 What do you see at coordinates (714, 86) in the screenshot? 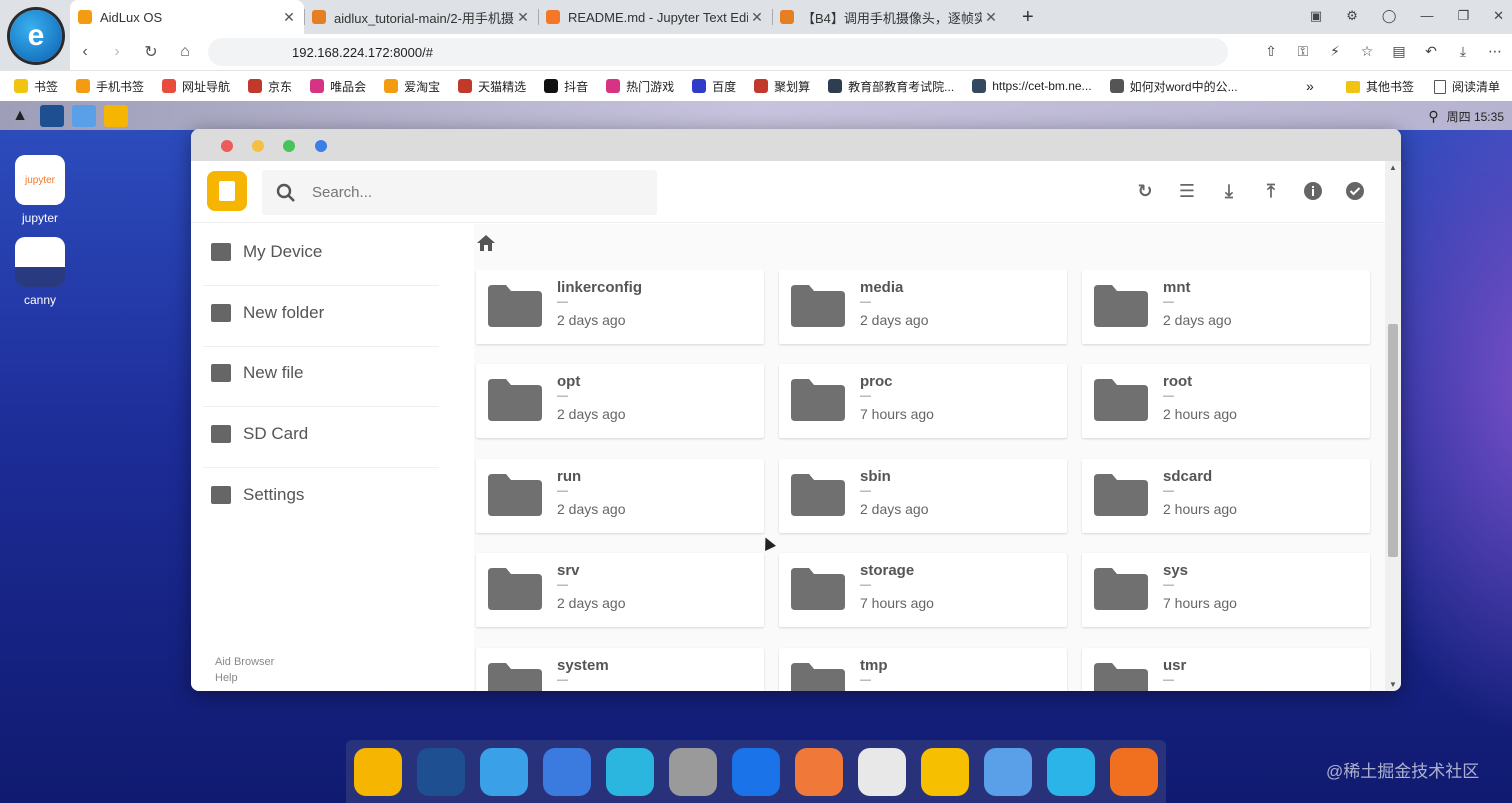
I see `bookmark-9: 百度` at bounding box center [714, 86].